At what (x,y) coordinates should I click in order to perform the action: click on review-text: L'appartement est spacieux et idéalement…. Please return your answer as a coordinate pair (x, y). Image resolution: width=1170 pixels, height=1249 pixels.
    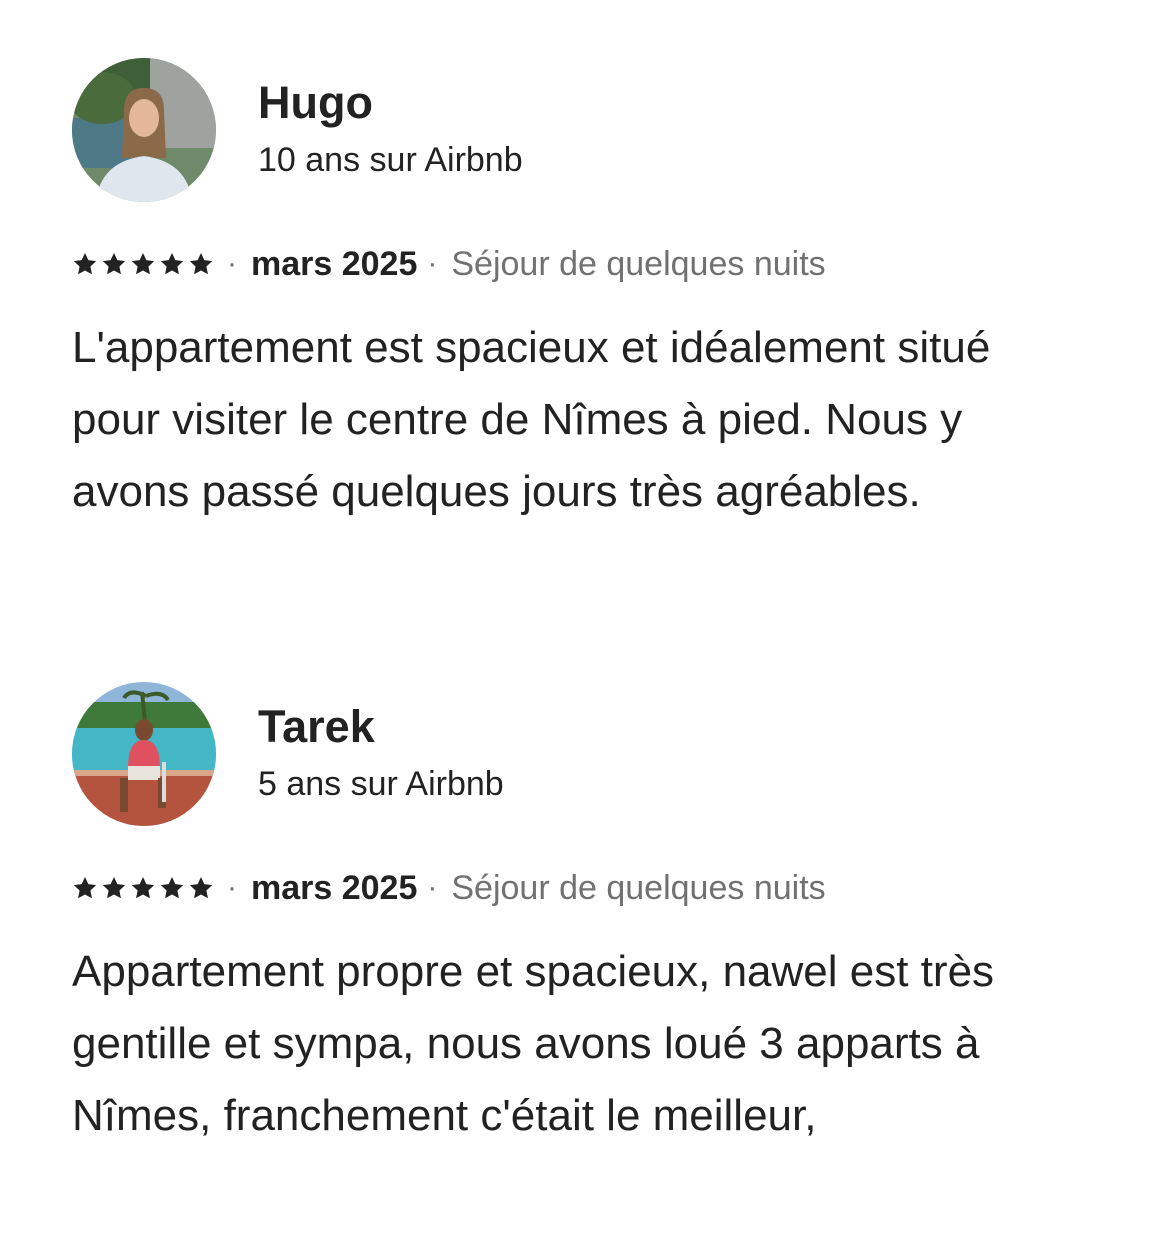
    Looking at the image, I should click on (531, 419).